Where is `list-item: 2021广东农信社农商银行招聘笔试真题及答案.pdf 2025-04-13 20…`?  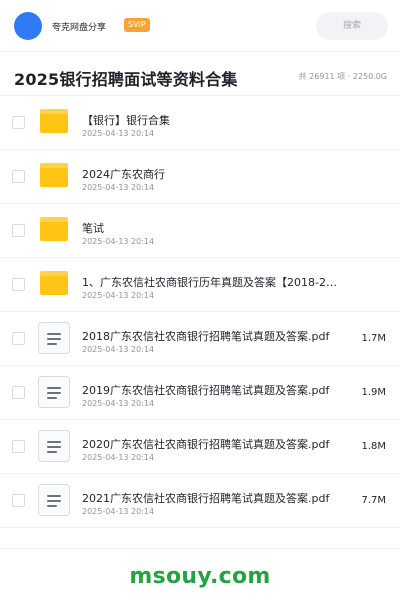
list-item: 2021广东农信社农商银行招聘笔试真题及答案.pdf 2025-04-13 20… is located at coordinates (200, 501).